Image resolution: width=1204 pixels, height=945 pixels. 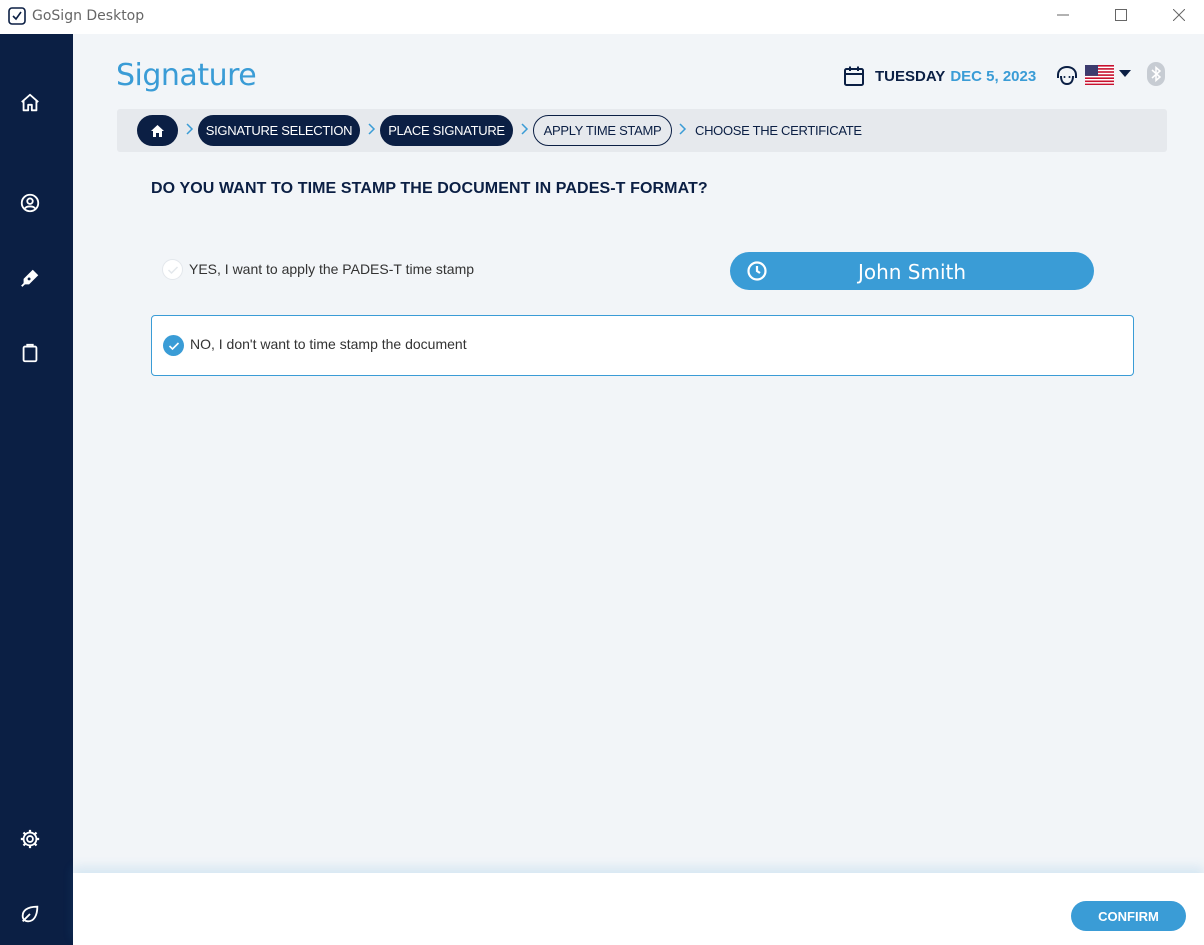 I want to click on radio-no, so click(x=173, y=345).